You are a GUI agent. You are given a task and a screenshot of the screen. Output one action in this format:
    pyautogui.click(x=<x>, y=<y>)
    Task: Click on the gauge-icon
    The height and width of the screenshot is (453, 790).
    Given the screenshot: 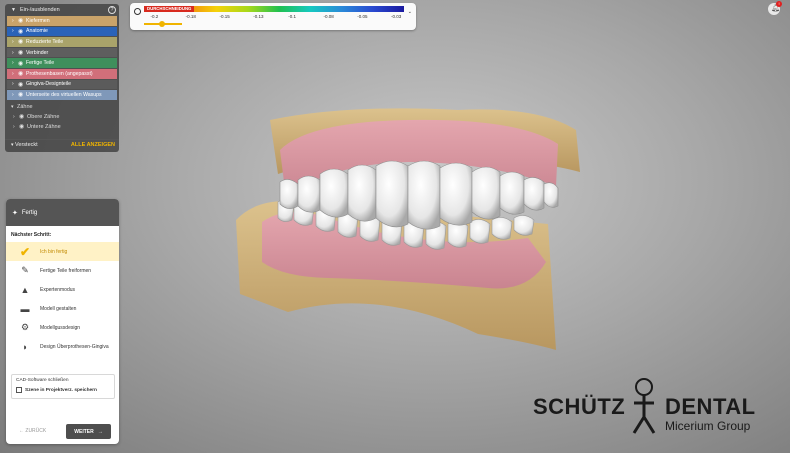 What is the action you would take?
    pyautogui.click(x=137, y=11)
    